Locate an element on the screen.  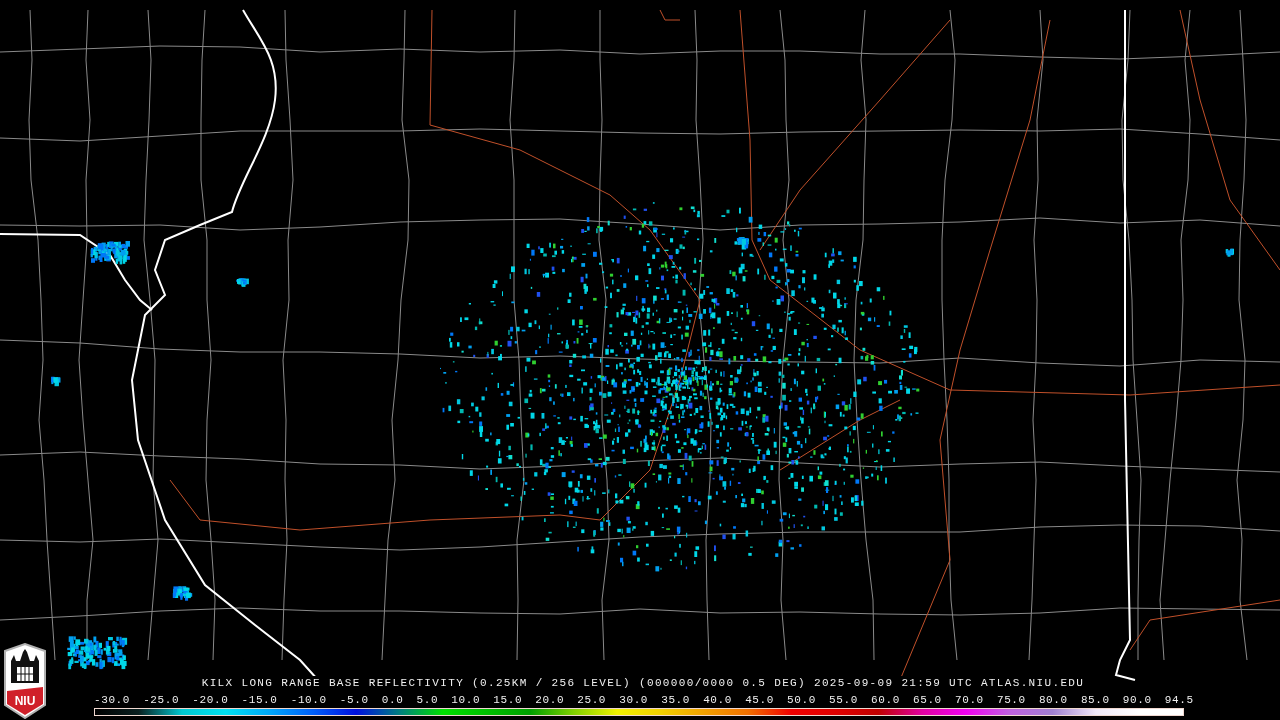
scale-label: 0.0 is located at coordinates (392, 700).